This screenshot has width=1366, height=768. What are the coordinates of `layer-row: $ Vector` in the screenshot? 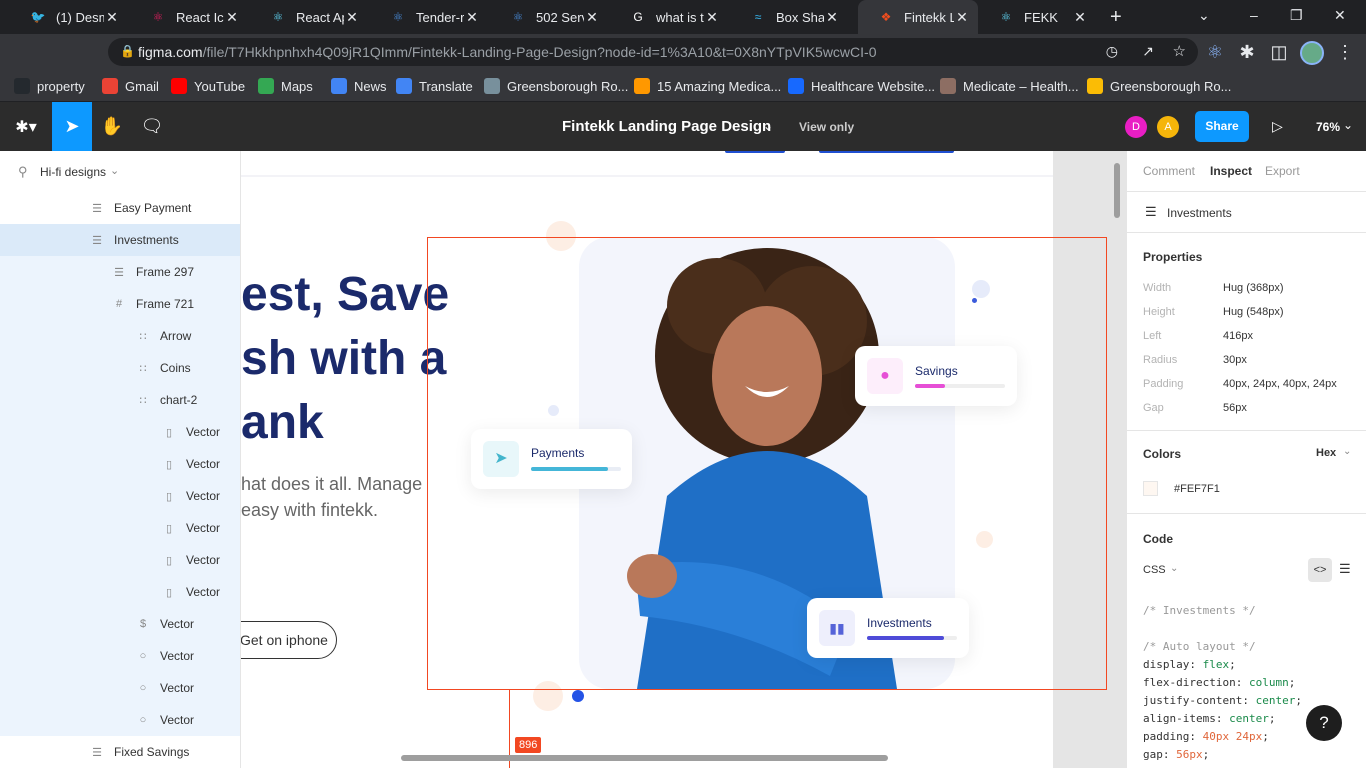 It's located at (120, 624).